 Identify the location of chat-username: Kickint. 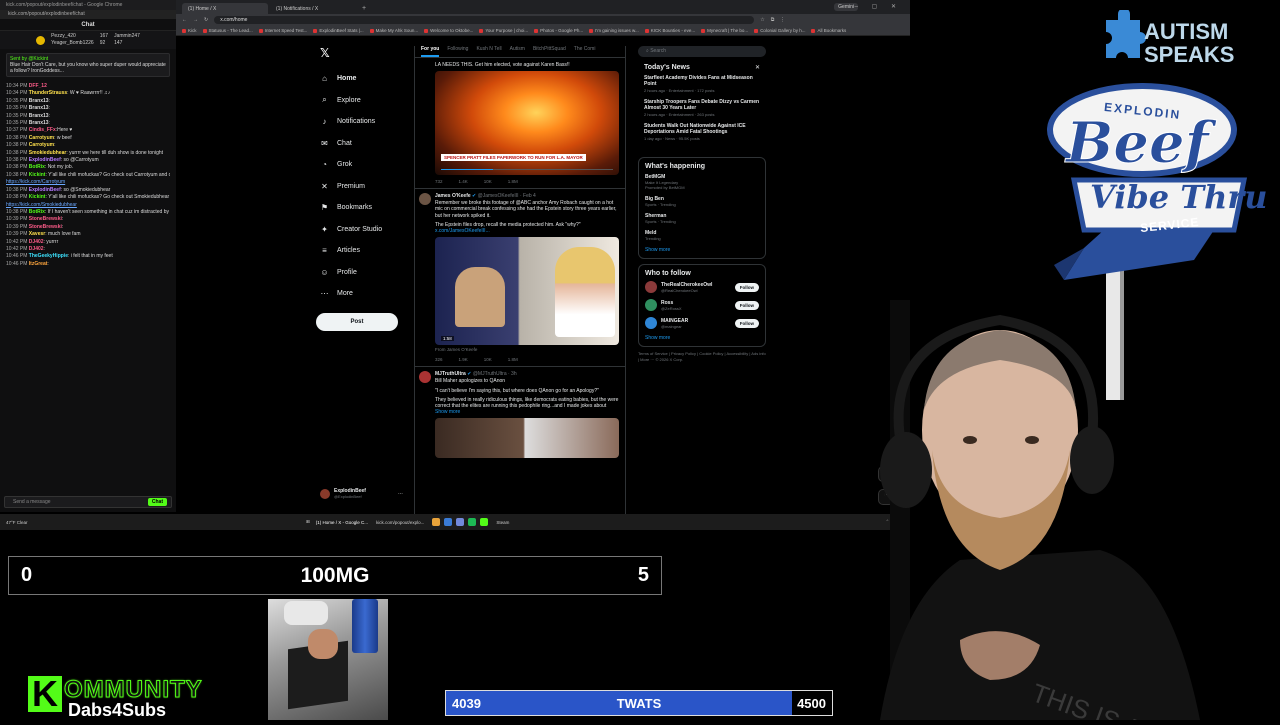
(37, 175).